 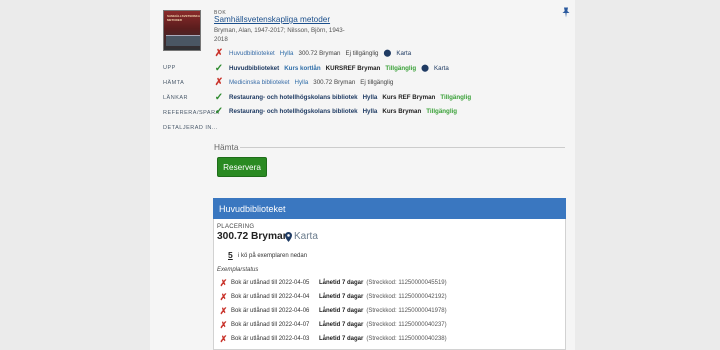 What do you see at coordinates (259, 82) in the screenshot?
I see `holding-library: Medicinska biblioteket` at bounding box center [259, 82].